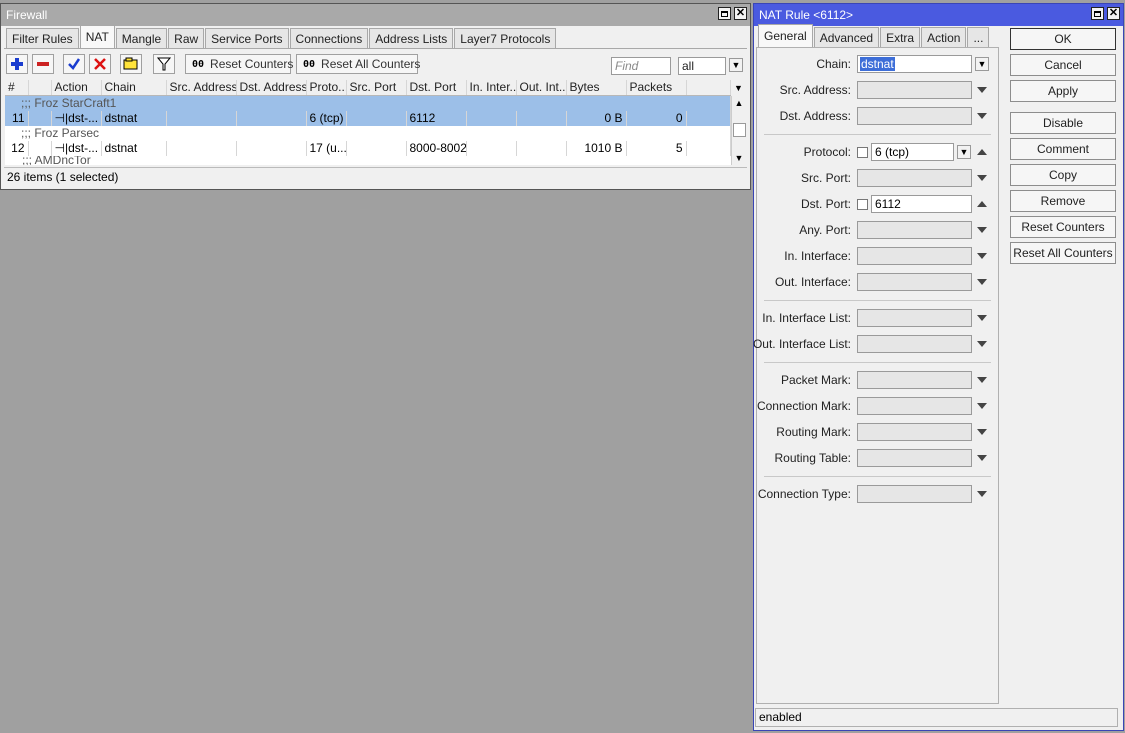  I want to click on tab-raw: Raw, so click(186, 38).